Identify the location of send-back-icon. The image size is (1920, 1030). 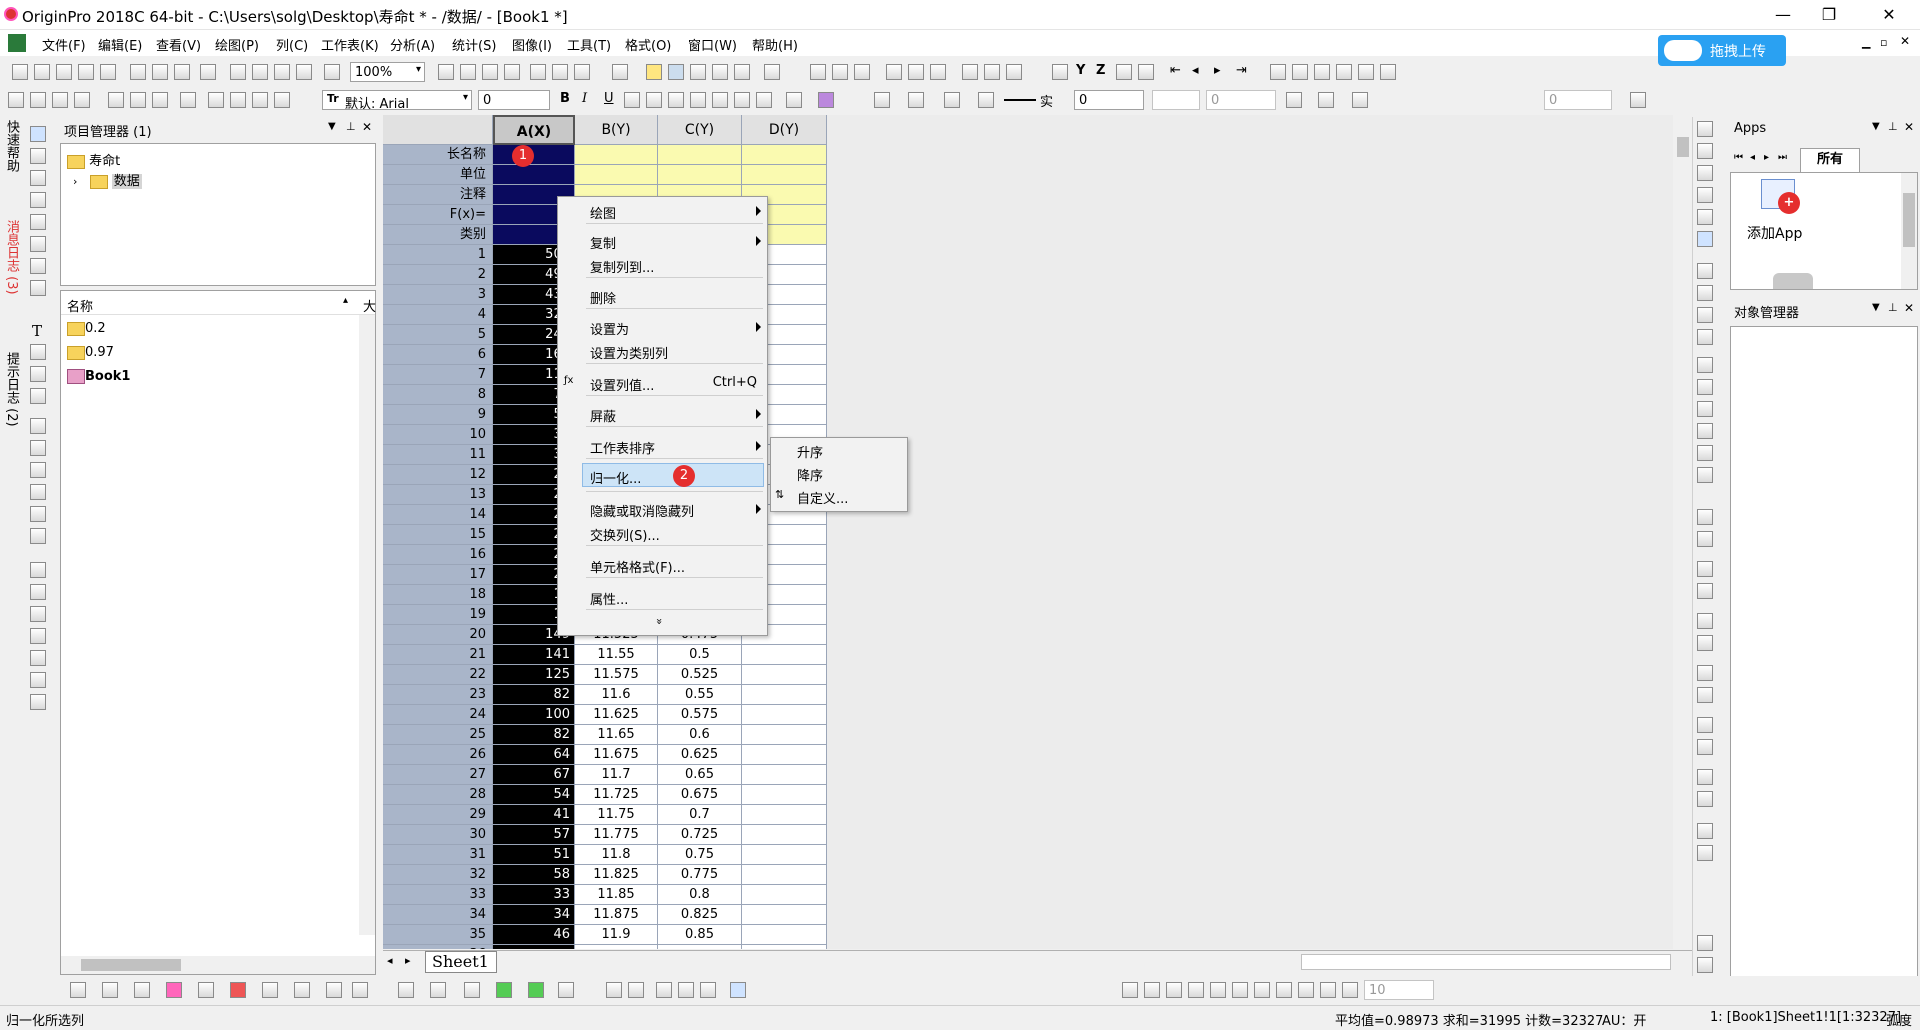
(1152, 990).